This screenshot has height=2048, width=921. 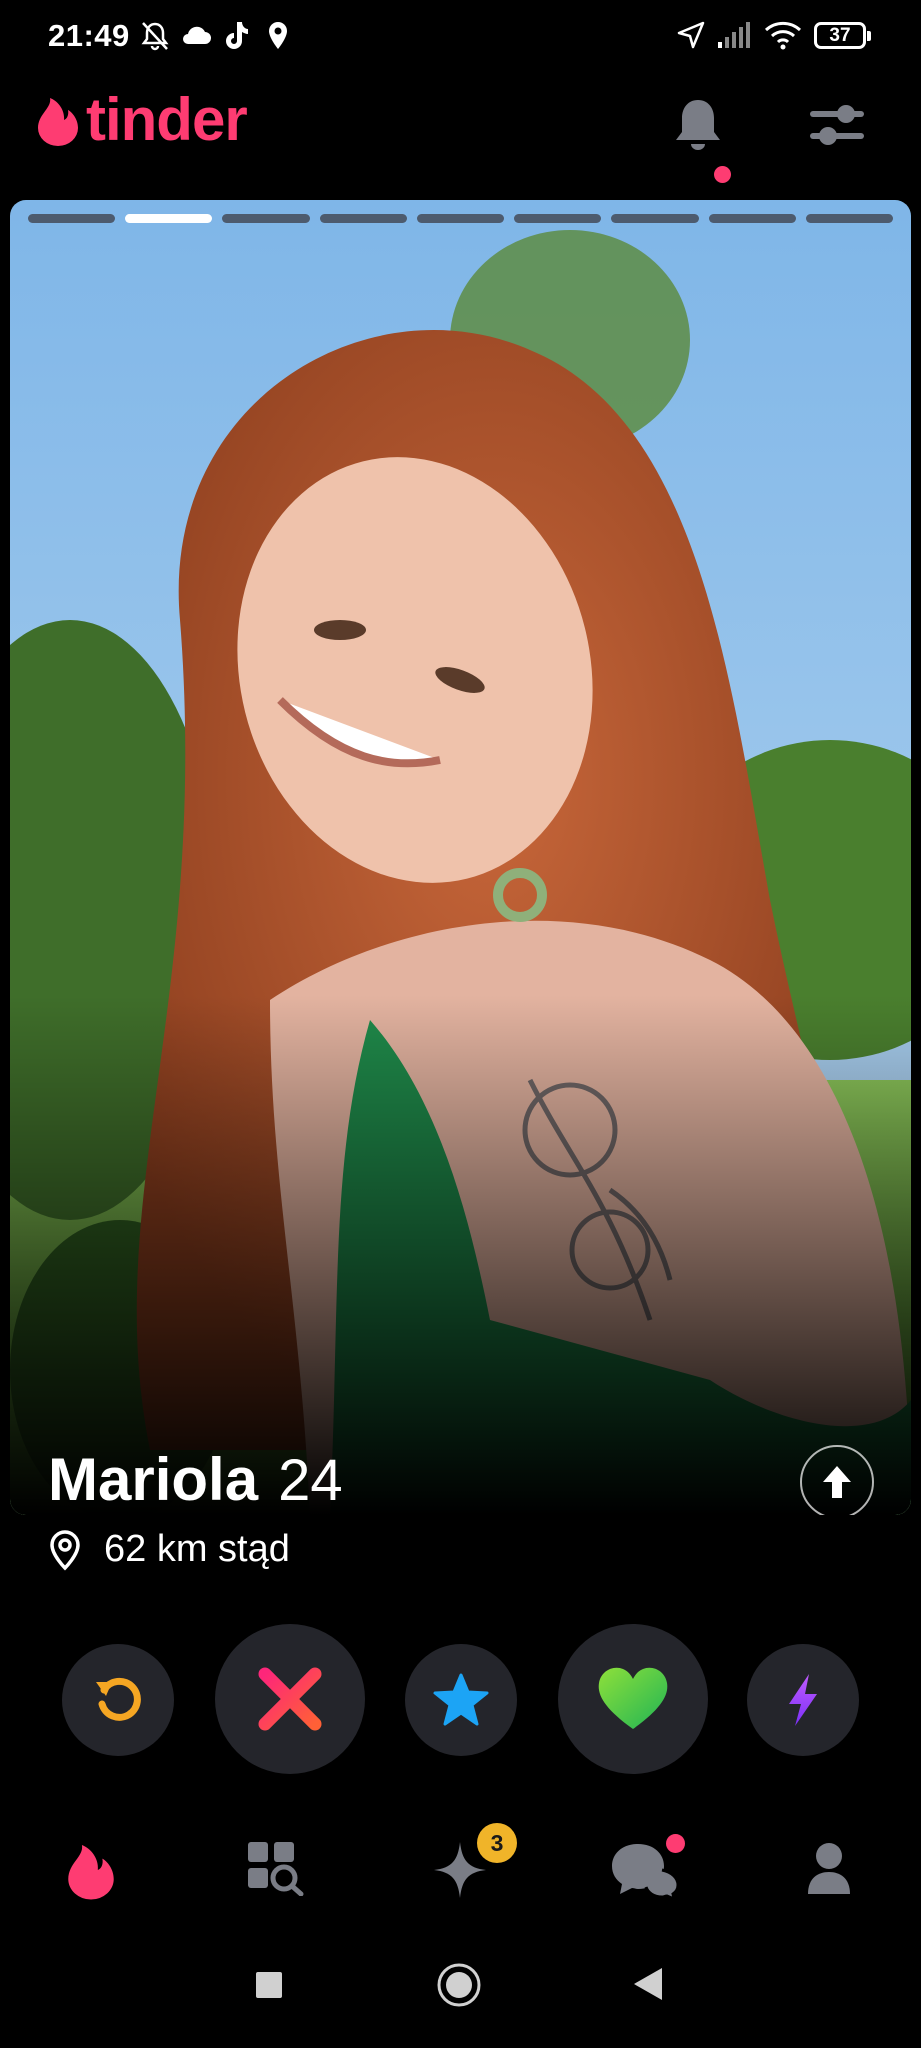 I want to click on nav-explore-grid-icon, so click(x=275, y=1868).